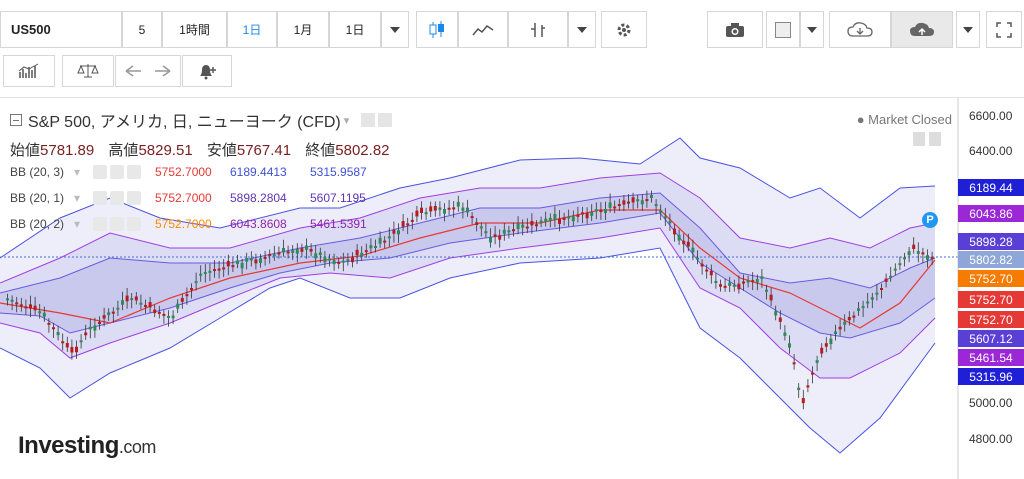 The height and width of the screenshot is (479, 1024). Describe the element at coordinates (991, 403) in the screenshot. I see `y-tick-5000: 5000.00` at that location.